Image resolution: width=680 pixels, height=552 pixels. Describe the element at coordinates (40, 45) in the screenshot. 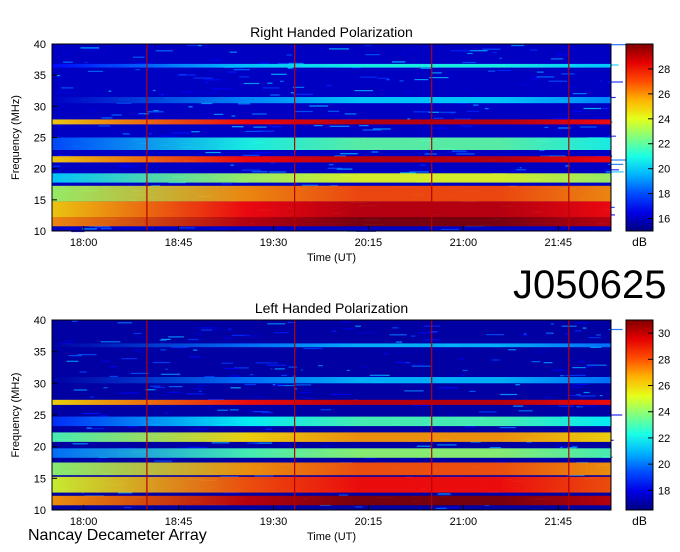

I see `y-tick-label: 40` at that location.